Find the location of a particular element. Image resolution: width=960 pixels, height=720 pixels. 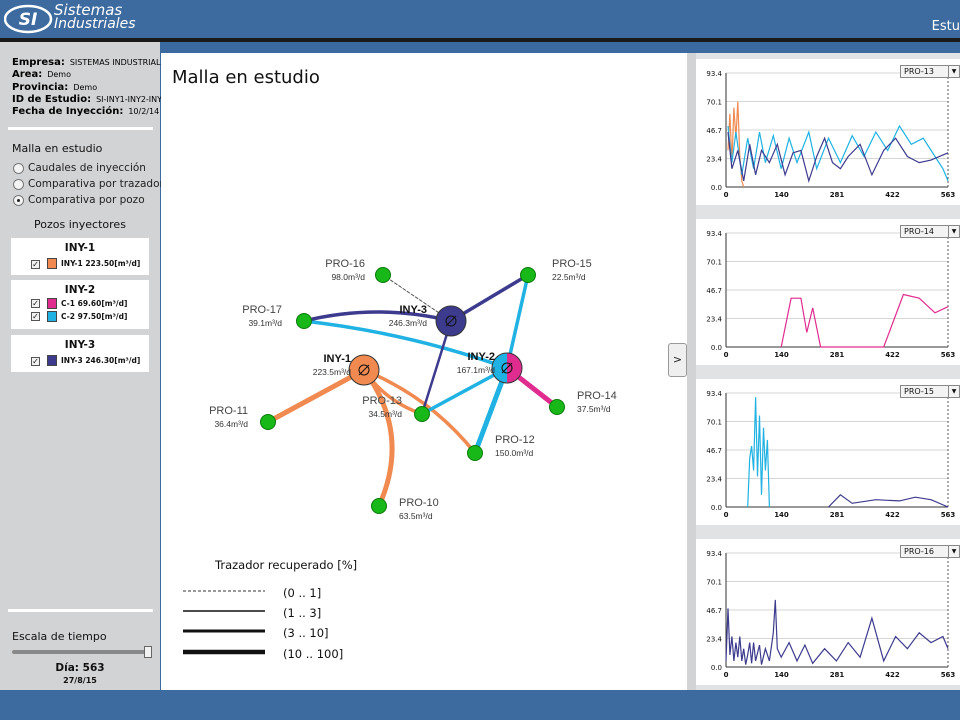

chart-panel-2: 93.4 70.1 46.7 23.4 0.0 0 140 281 422 563 PRO-14 ▼ is located at coordinates (828, 292).